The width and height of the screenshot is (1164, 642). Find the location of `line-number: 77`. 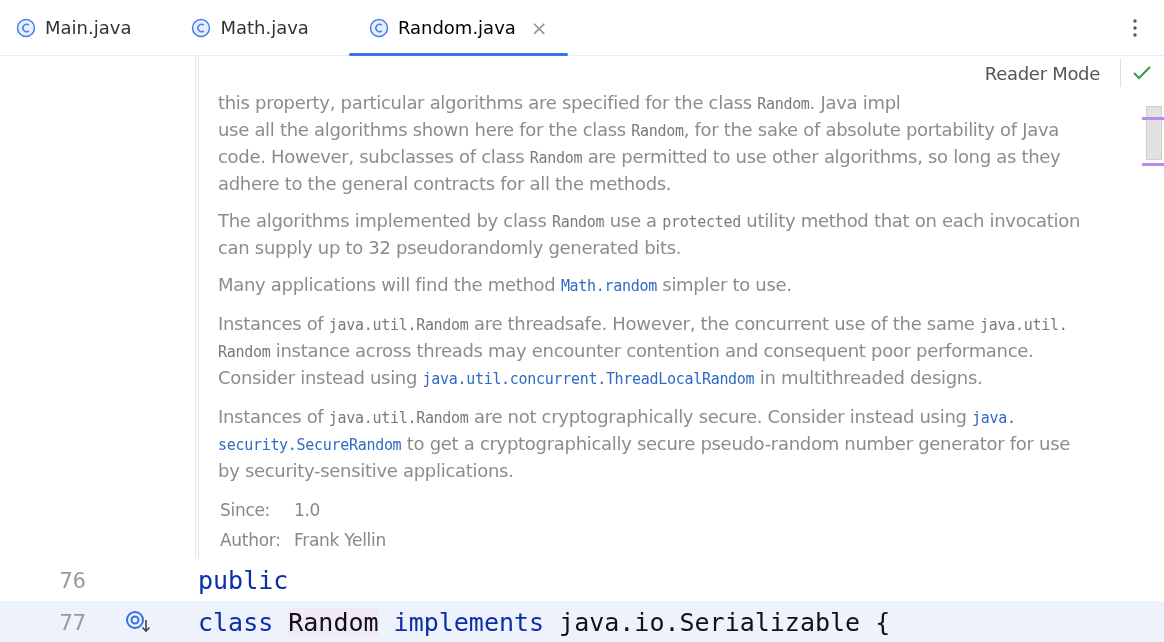

line-number: 77 is located at coordinates (72, 622).